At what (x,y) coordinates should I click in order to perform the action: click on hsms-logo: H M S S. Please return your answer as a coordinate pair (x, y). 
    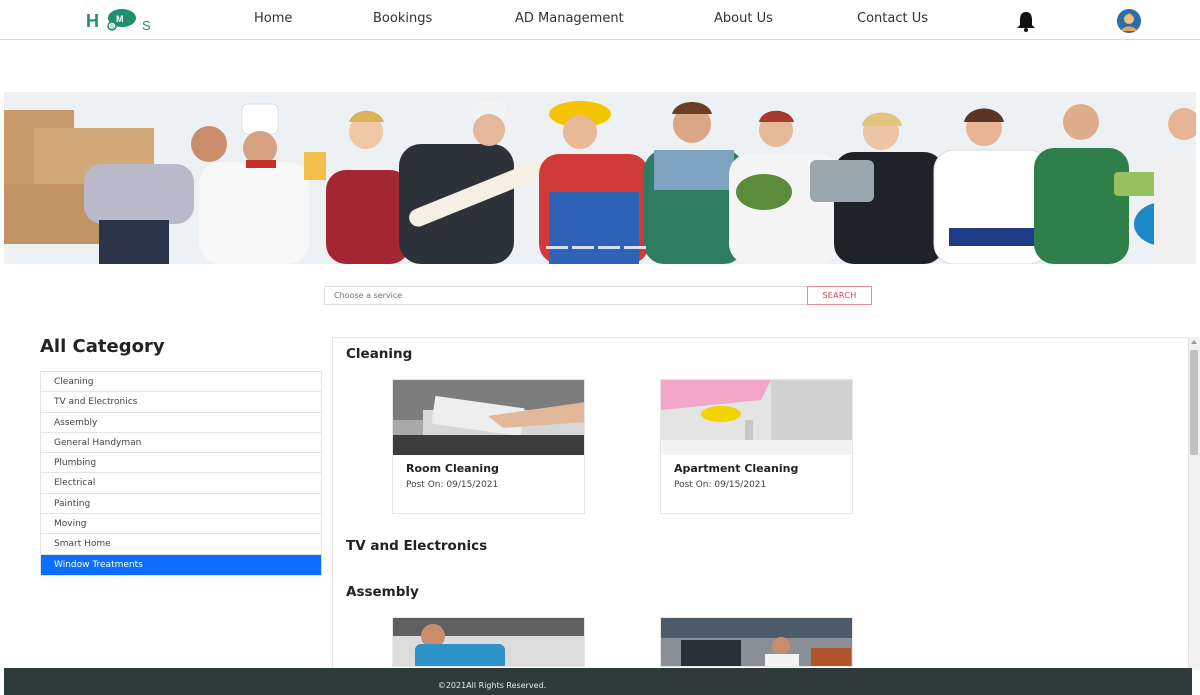
    Looking at the image, I should click on (122, 20).